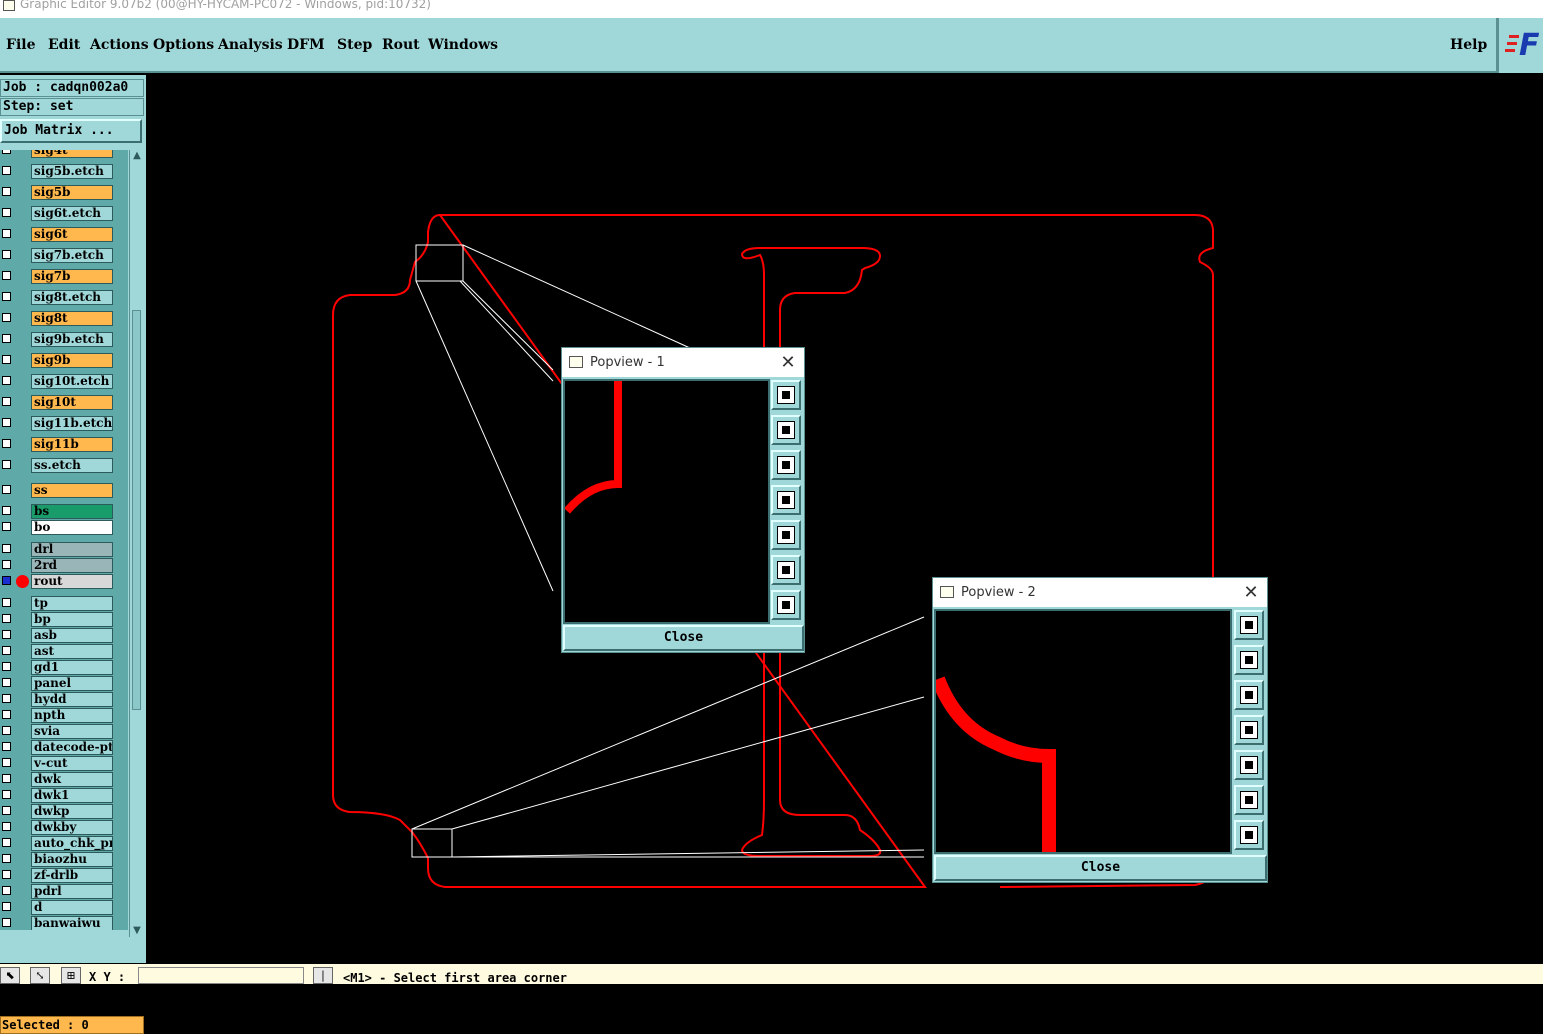  I want to click on layer-name: zf-drlb, so click(72, 875).